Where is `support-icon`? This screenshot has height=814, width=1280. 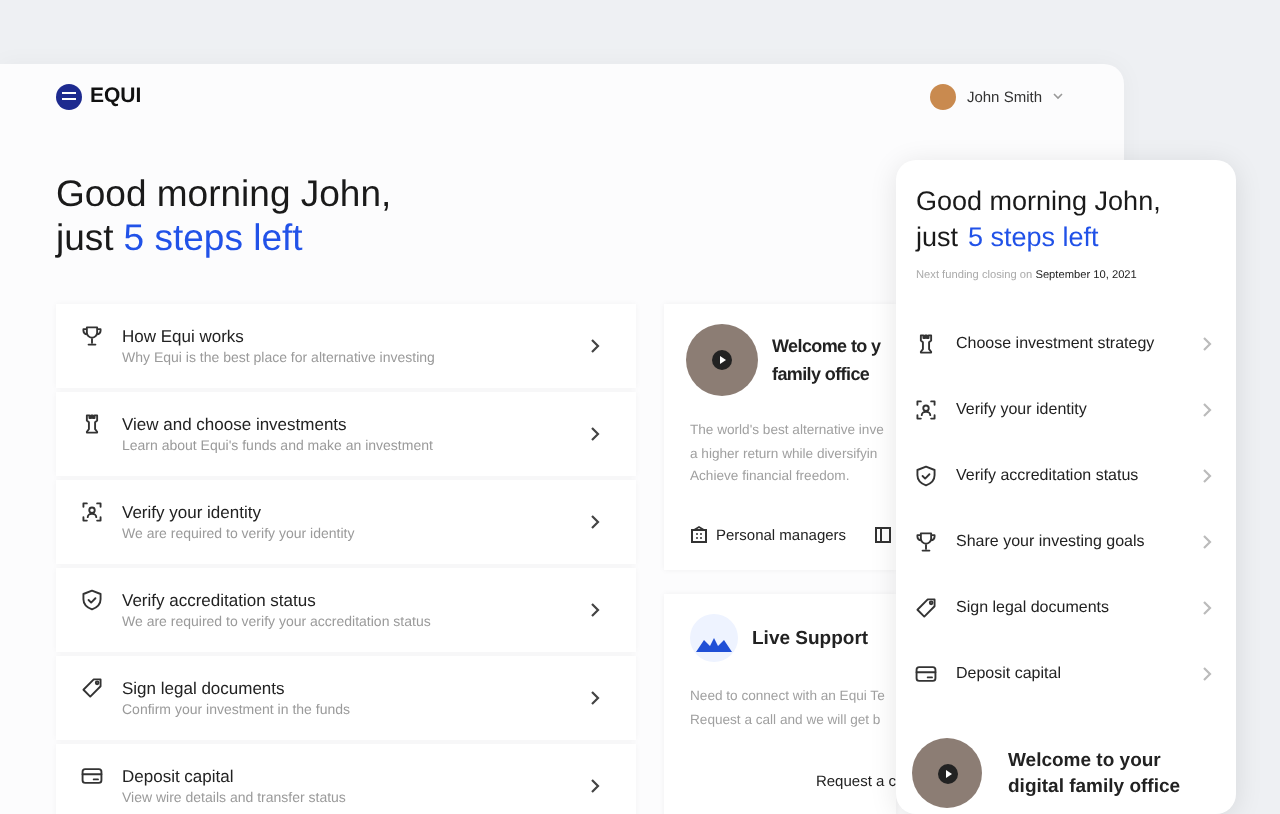 support-icon is located at coordinates (714, 638).